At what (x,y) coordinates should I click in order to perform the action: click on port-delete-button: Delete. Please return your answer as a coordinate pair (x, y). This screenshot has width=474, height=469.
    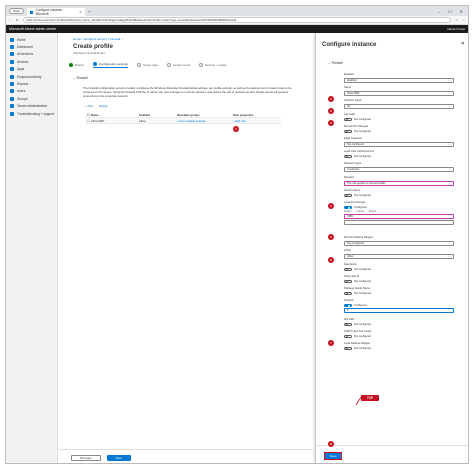
    Looking at the image, I should click on (348, 211).